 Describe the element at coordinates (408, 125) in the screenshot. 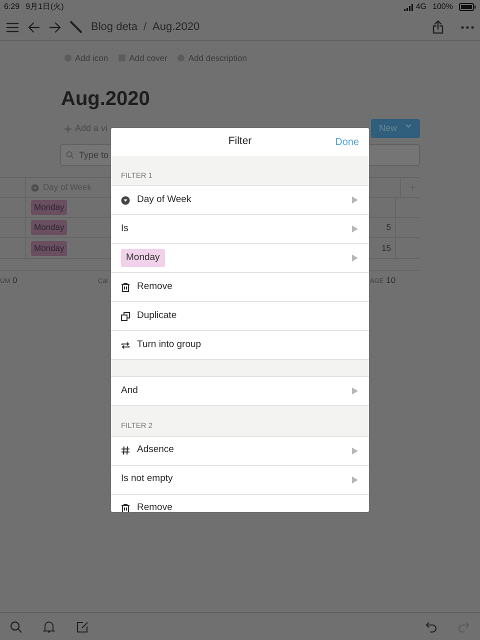

I see `caret-icon` at that location.